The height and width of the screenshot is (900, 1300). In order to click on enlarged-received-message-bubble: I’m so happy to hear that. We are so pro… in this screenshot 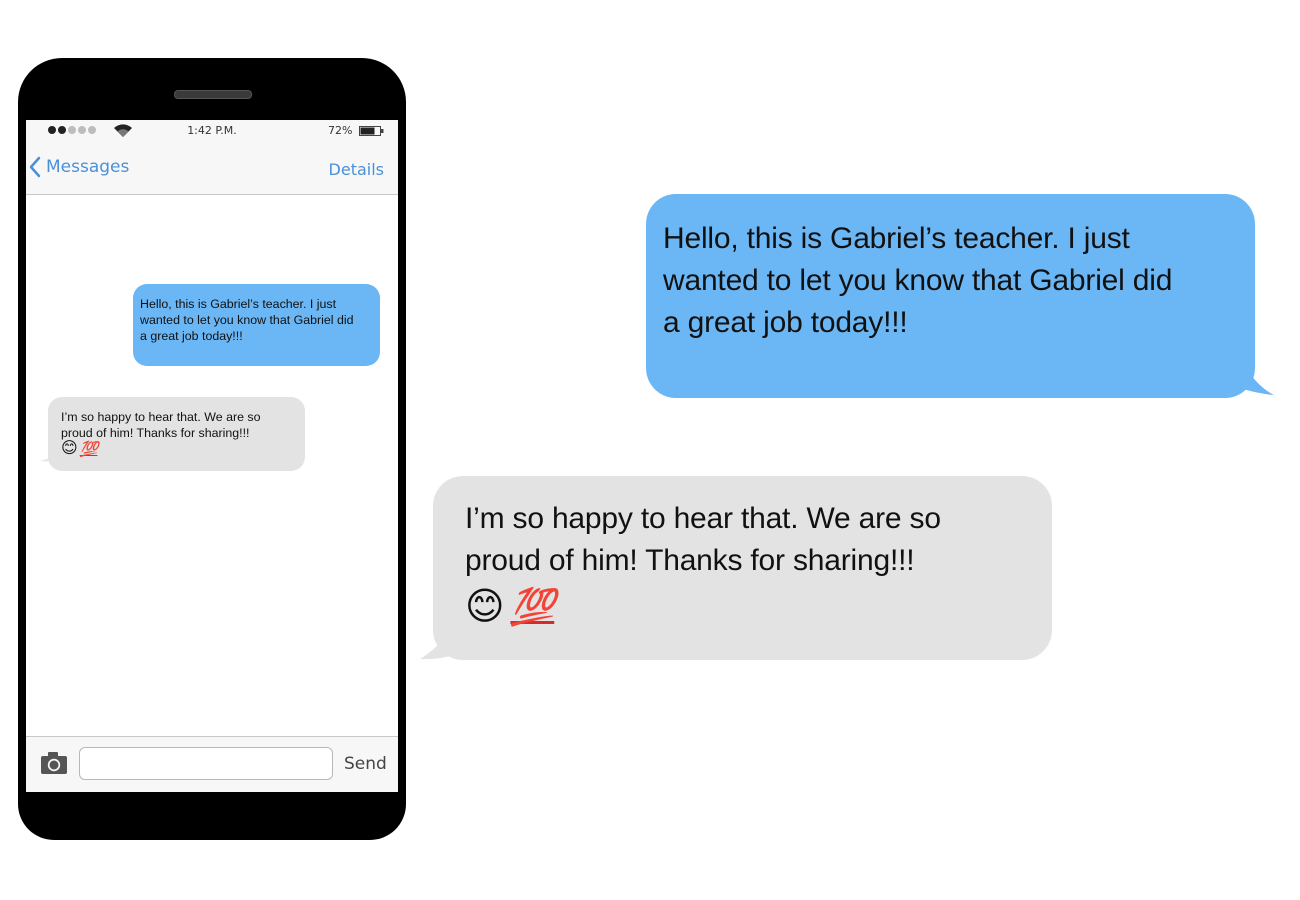, I will do `click(742, 568)`.